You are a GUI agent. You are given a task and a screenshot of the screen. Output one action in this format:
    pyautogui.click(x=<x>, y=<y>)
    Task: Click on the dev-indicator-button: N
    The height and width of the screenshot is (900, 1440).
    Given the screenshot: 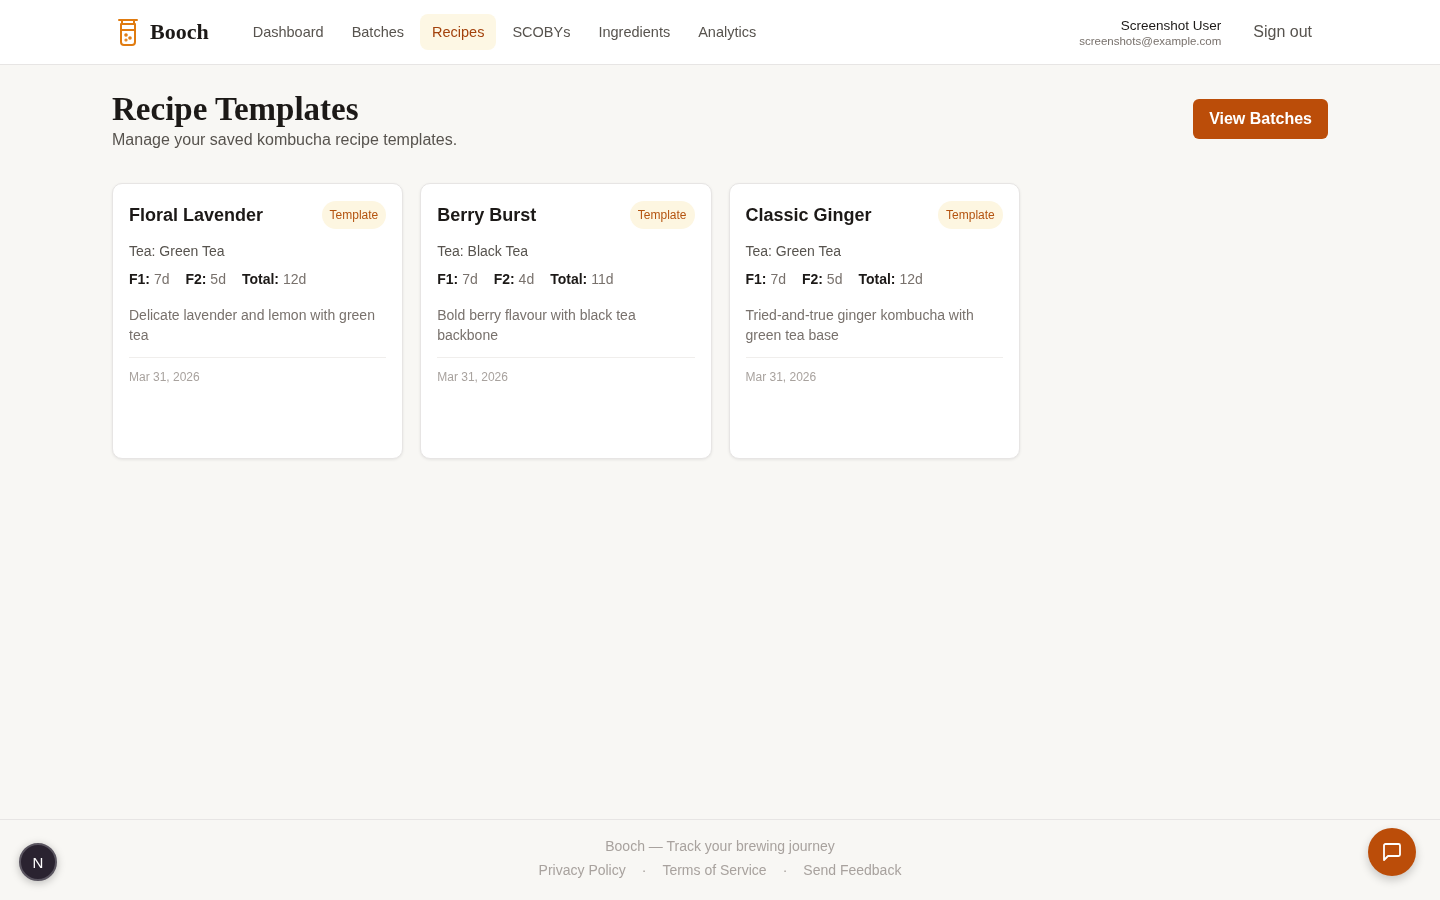 What is the action you would take?
    pyautogui.click(x=38, y=862)
    